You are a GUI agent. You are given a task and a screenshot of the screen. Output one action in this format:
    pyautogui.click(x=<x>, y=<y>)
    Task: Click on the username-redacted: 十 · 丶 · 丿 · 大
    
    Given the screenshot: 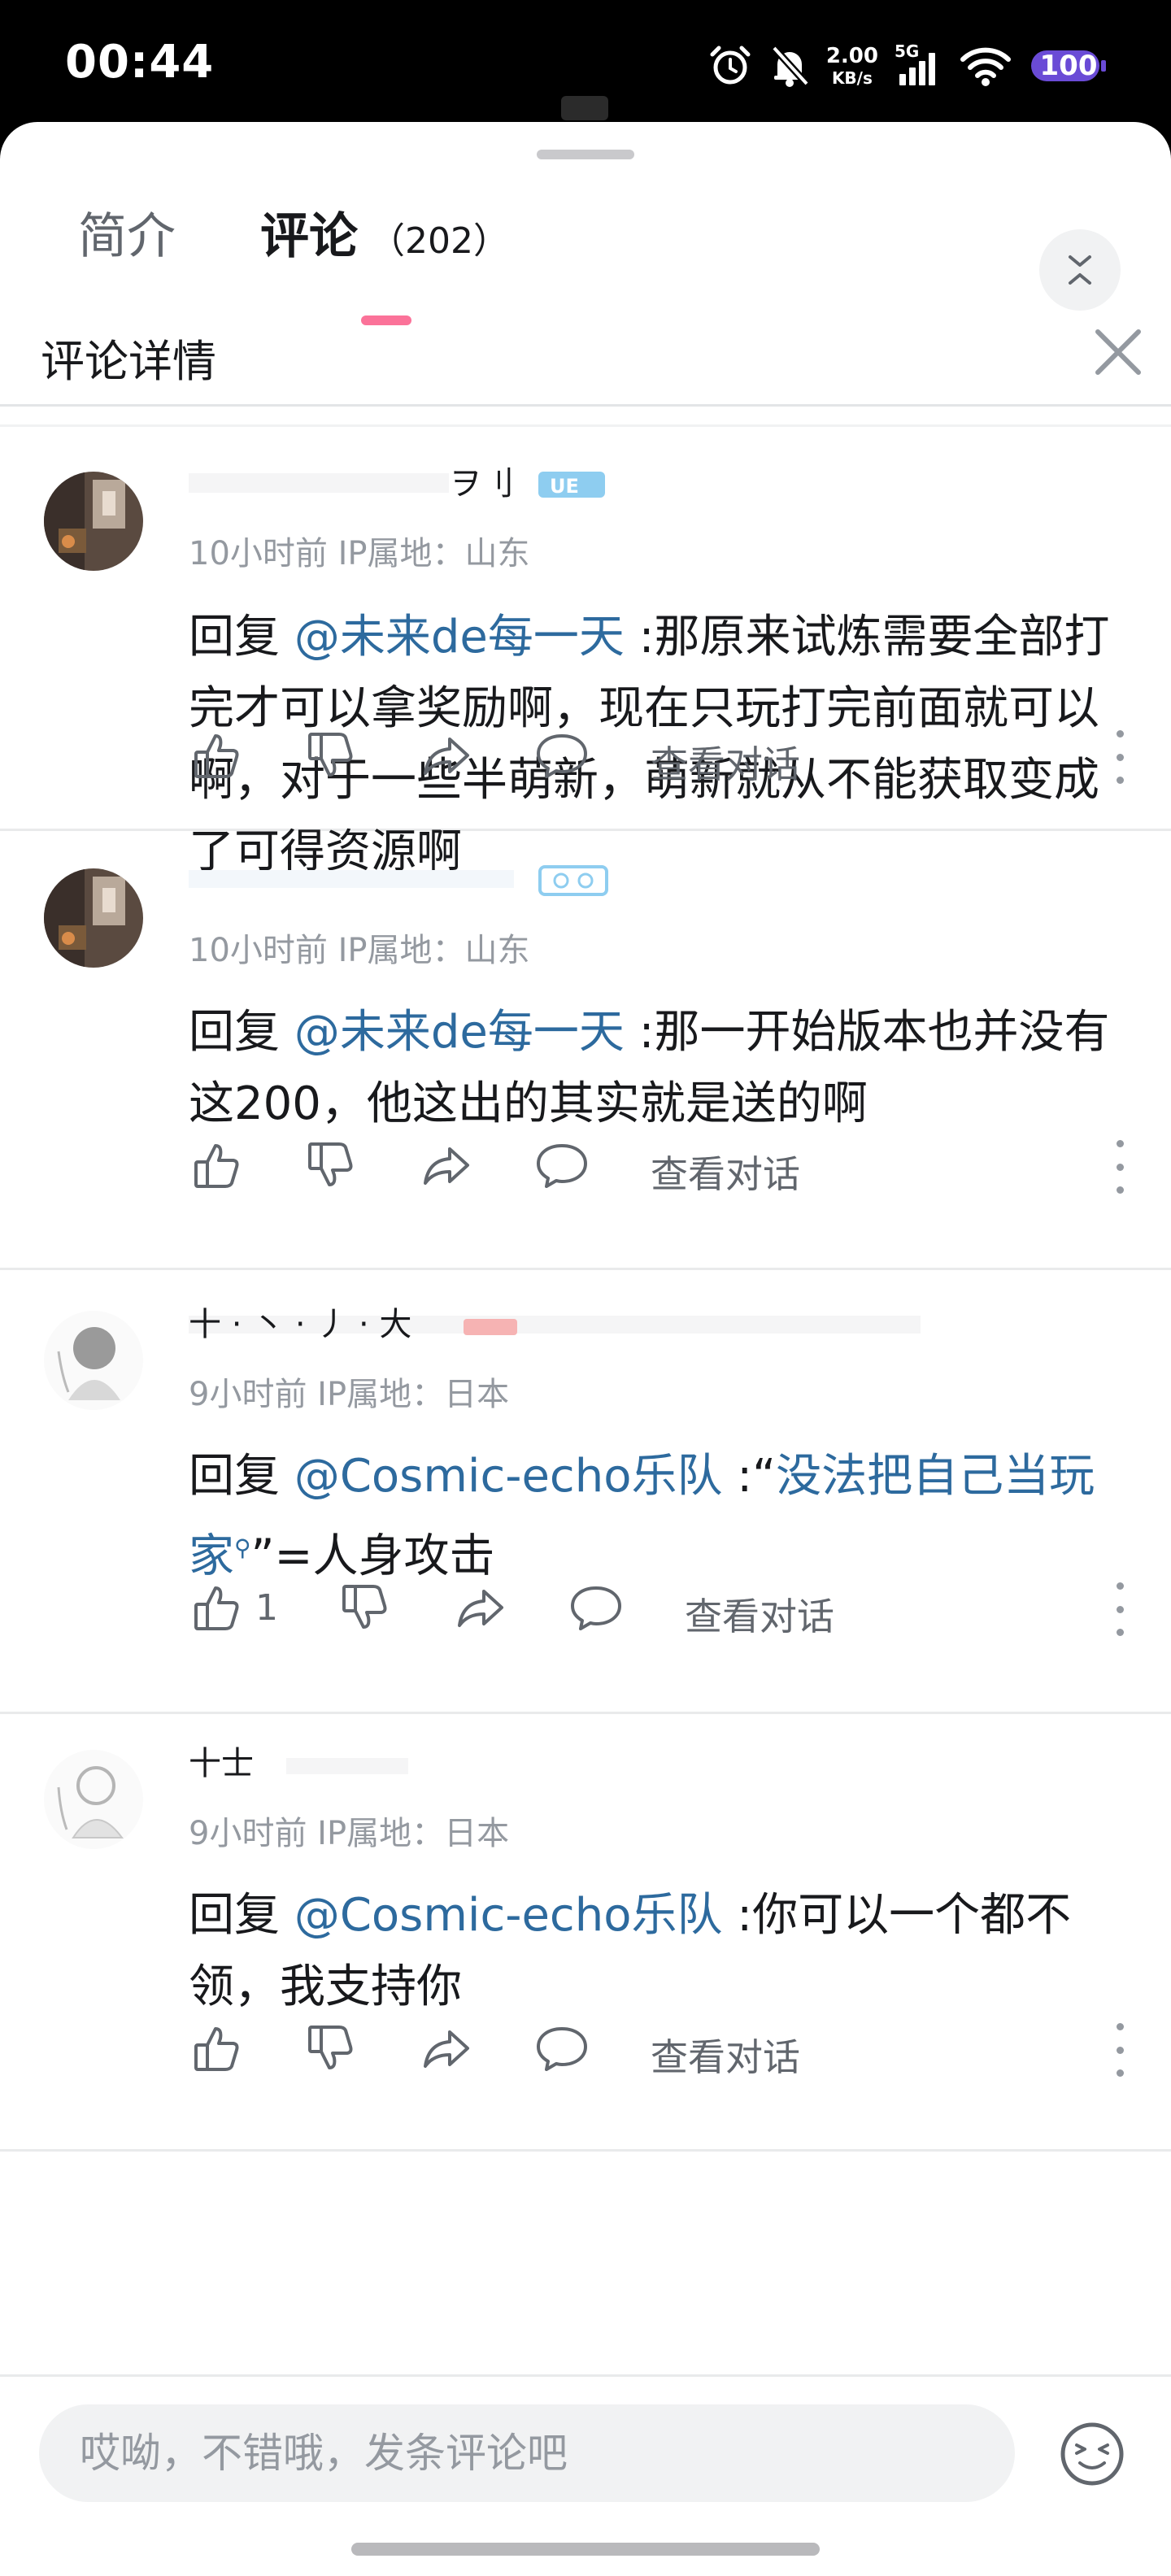 What is the action you would take?
    pyautogui.click(x=555, y=1323)
    